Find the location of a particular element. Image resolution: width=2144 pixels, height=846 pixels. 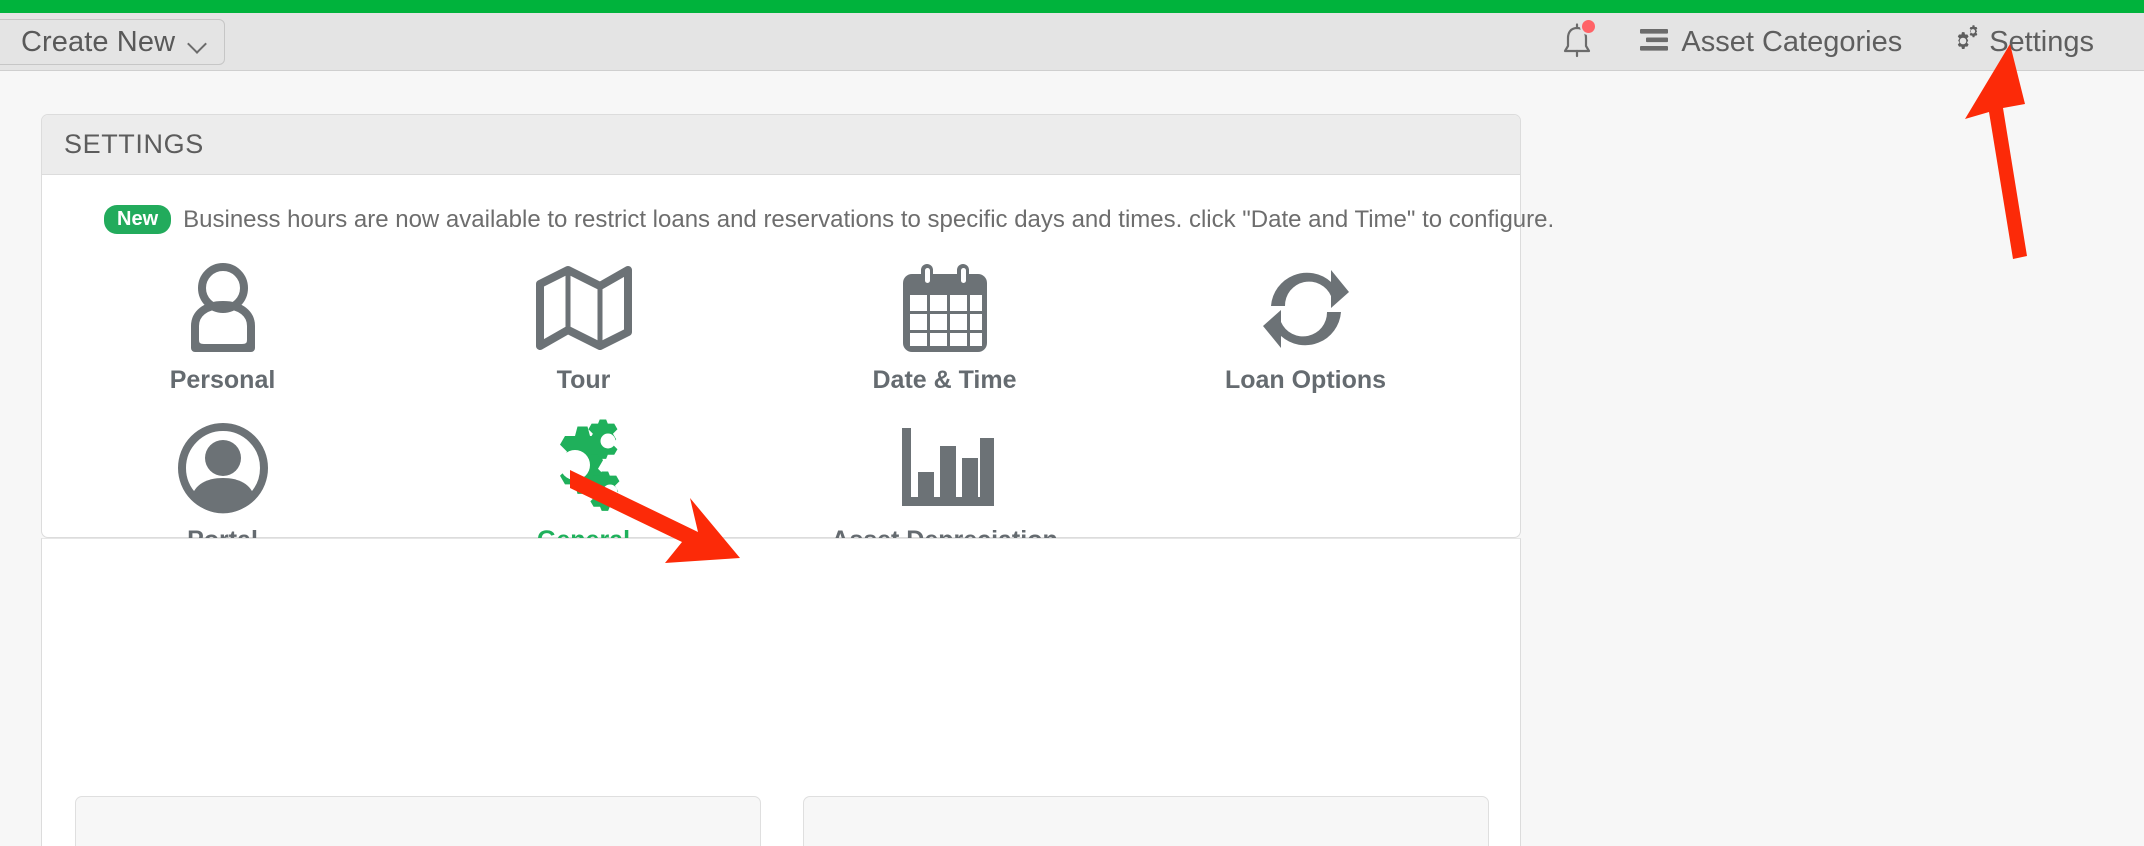

settings-tile-date-time: Date & Time is located at coordinates (944, 328).